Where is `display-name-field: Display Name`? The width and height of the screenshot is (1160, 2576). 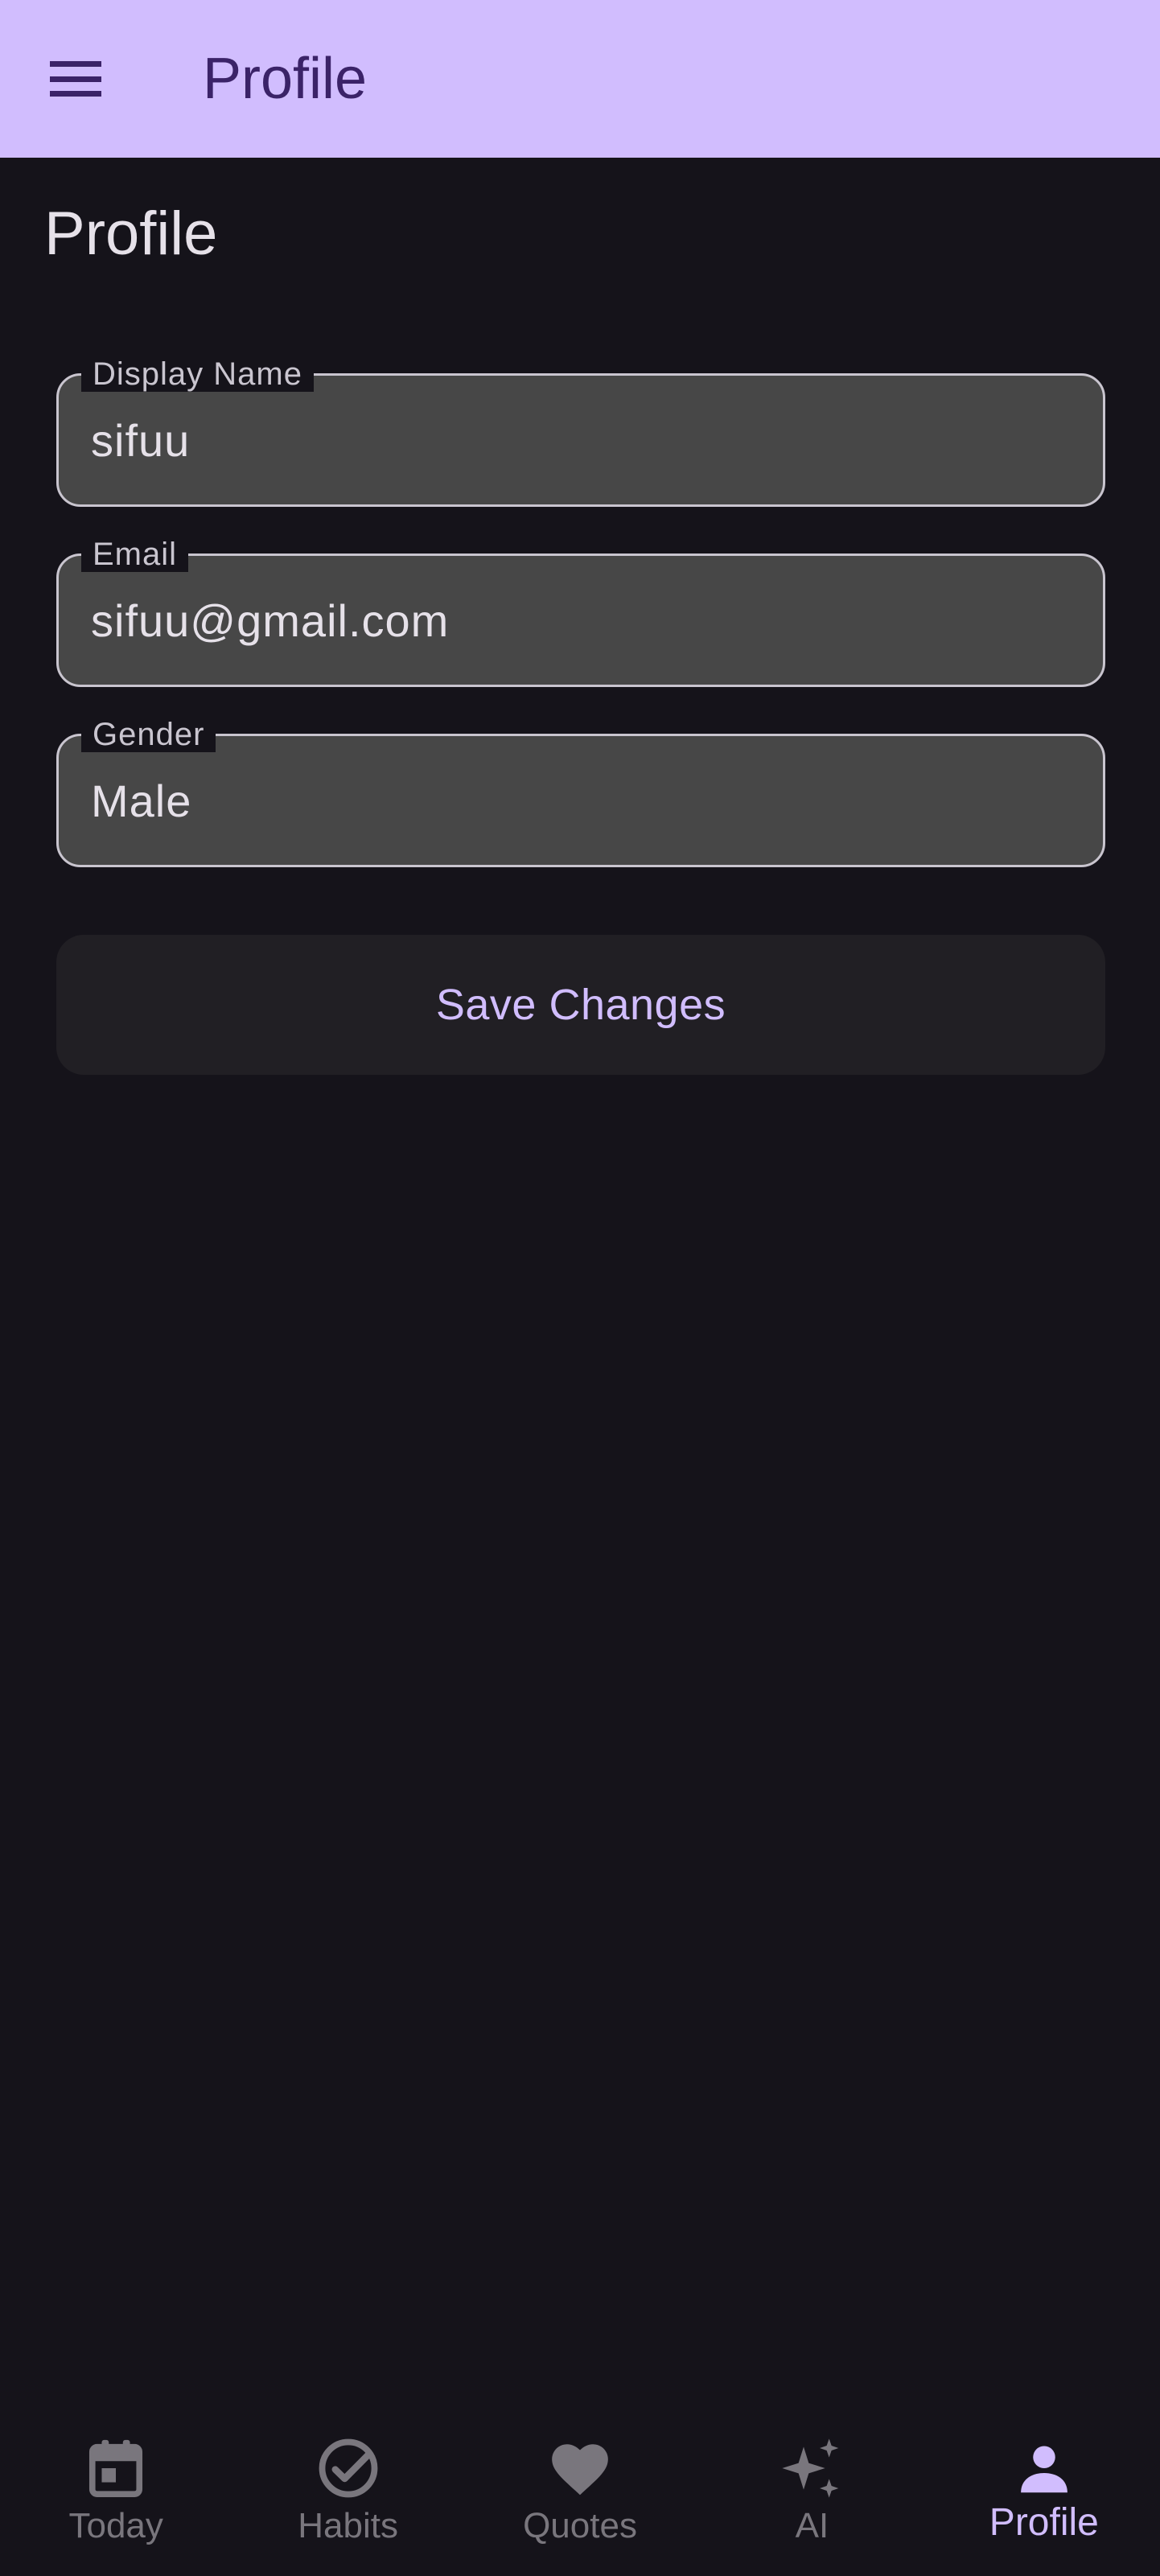
display-name-field: Display Name is located at coordinates (580, 431).